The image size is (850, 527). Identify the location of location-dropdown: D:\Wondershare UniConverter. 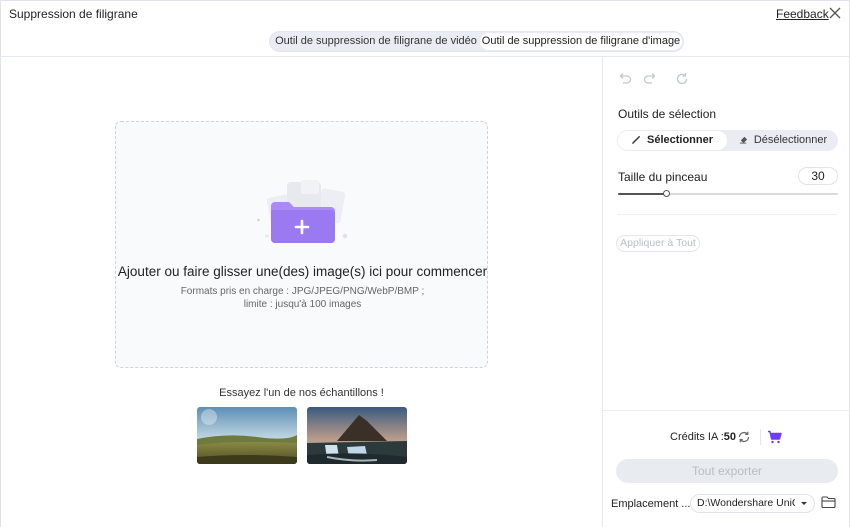
(752, 503).